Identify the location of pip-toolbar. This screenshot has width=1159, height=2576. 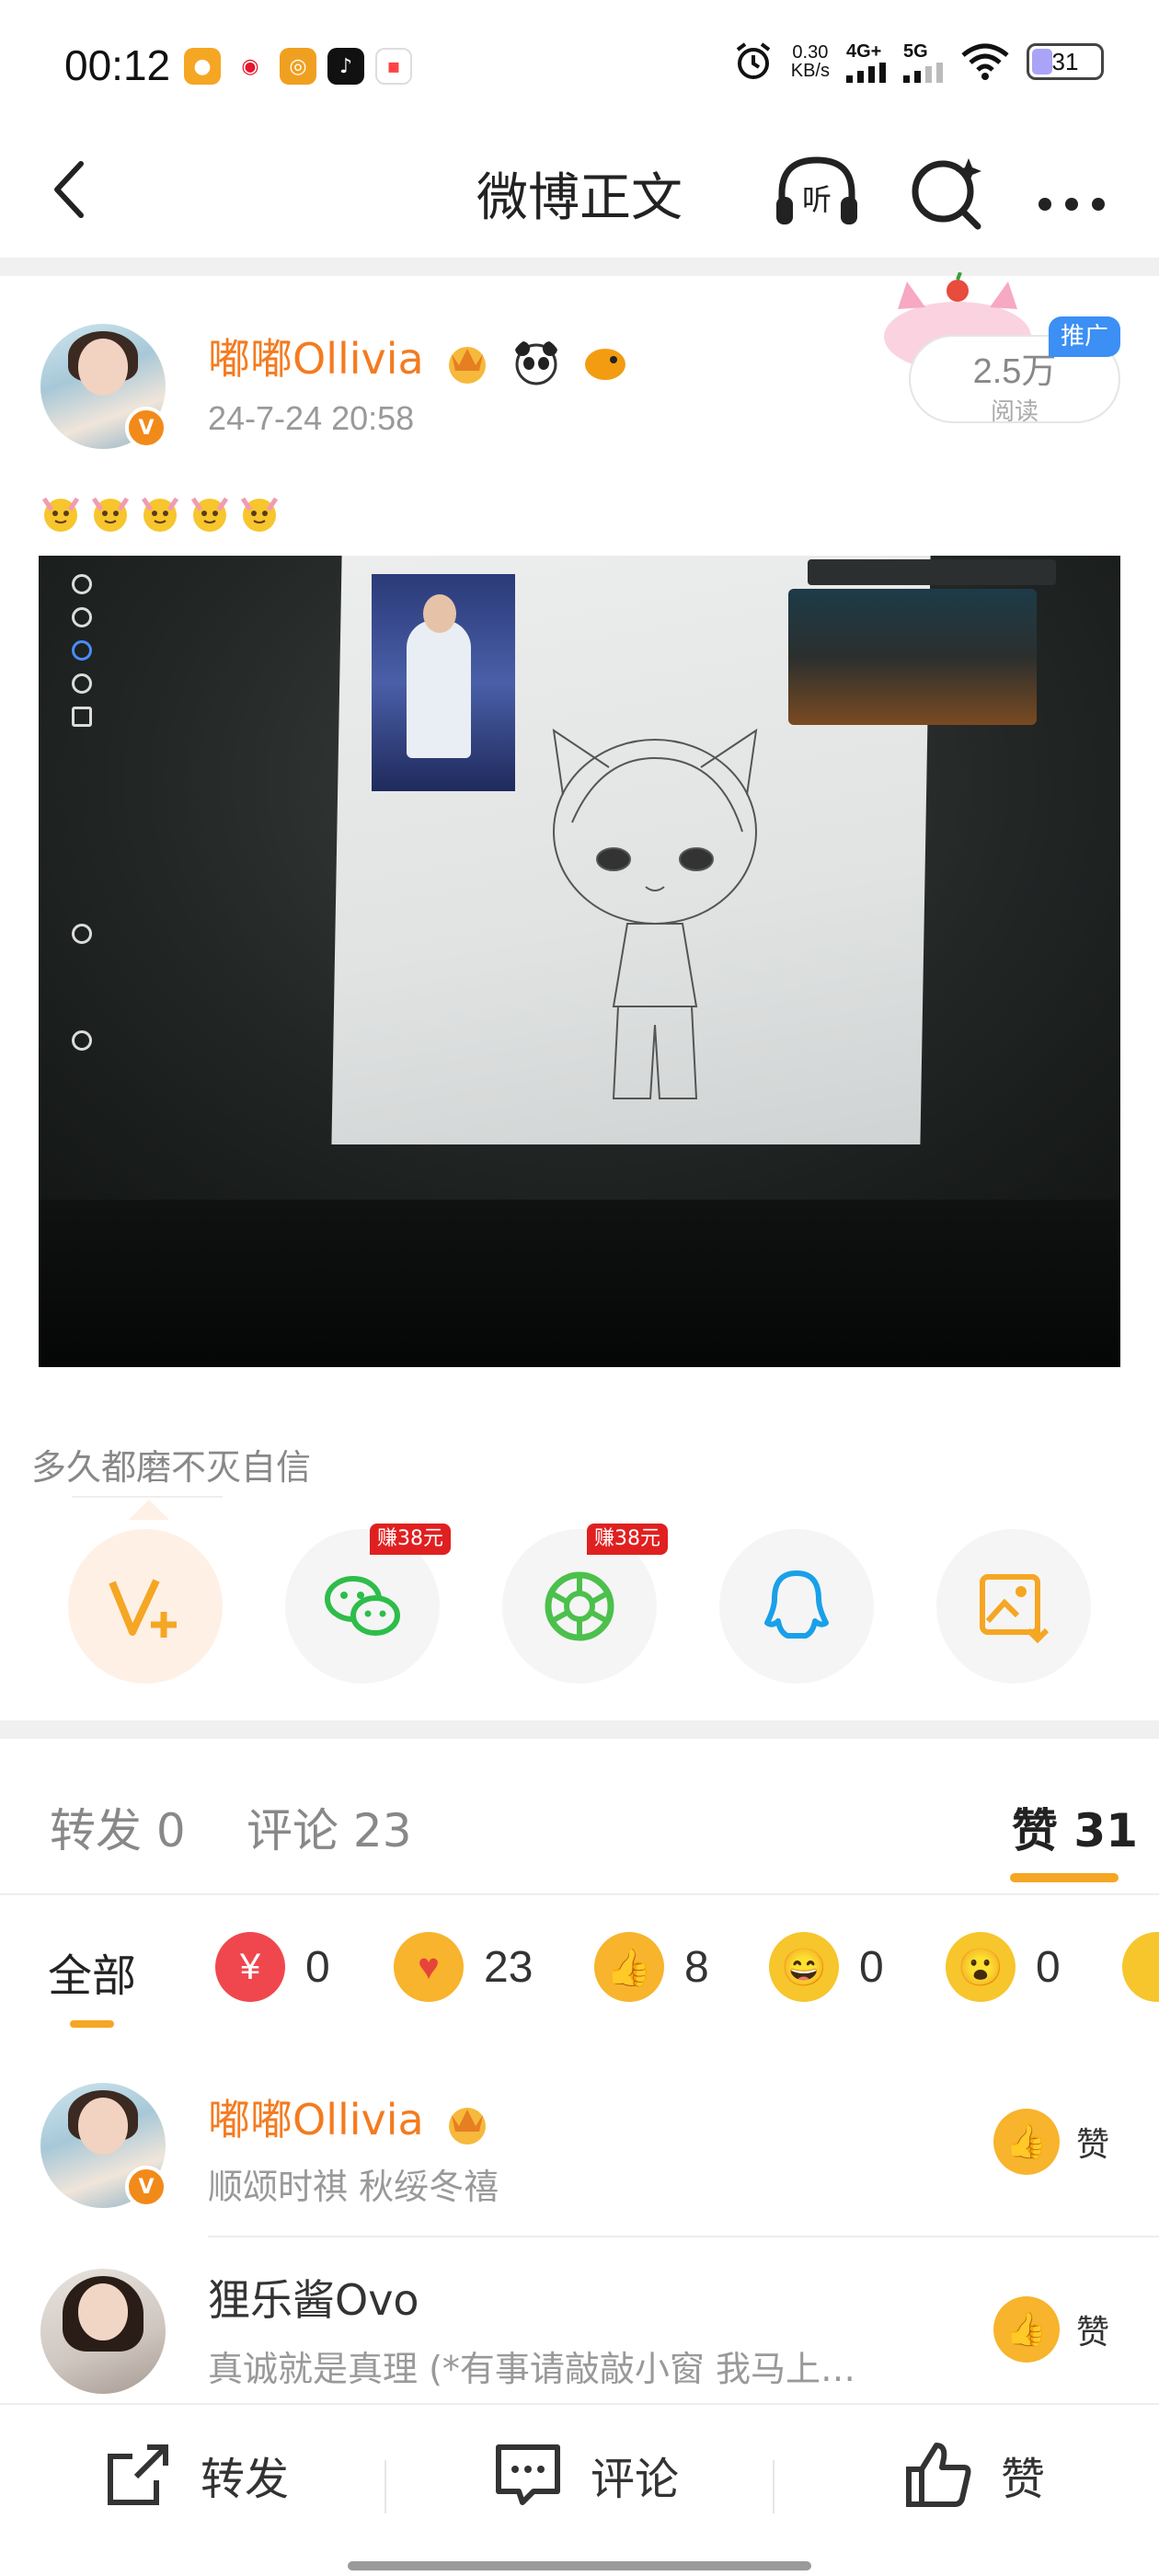
(932, 572).